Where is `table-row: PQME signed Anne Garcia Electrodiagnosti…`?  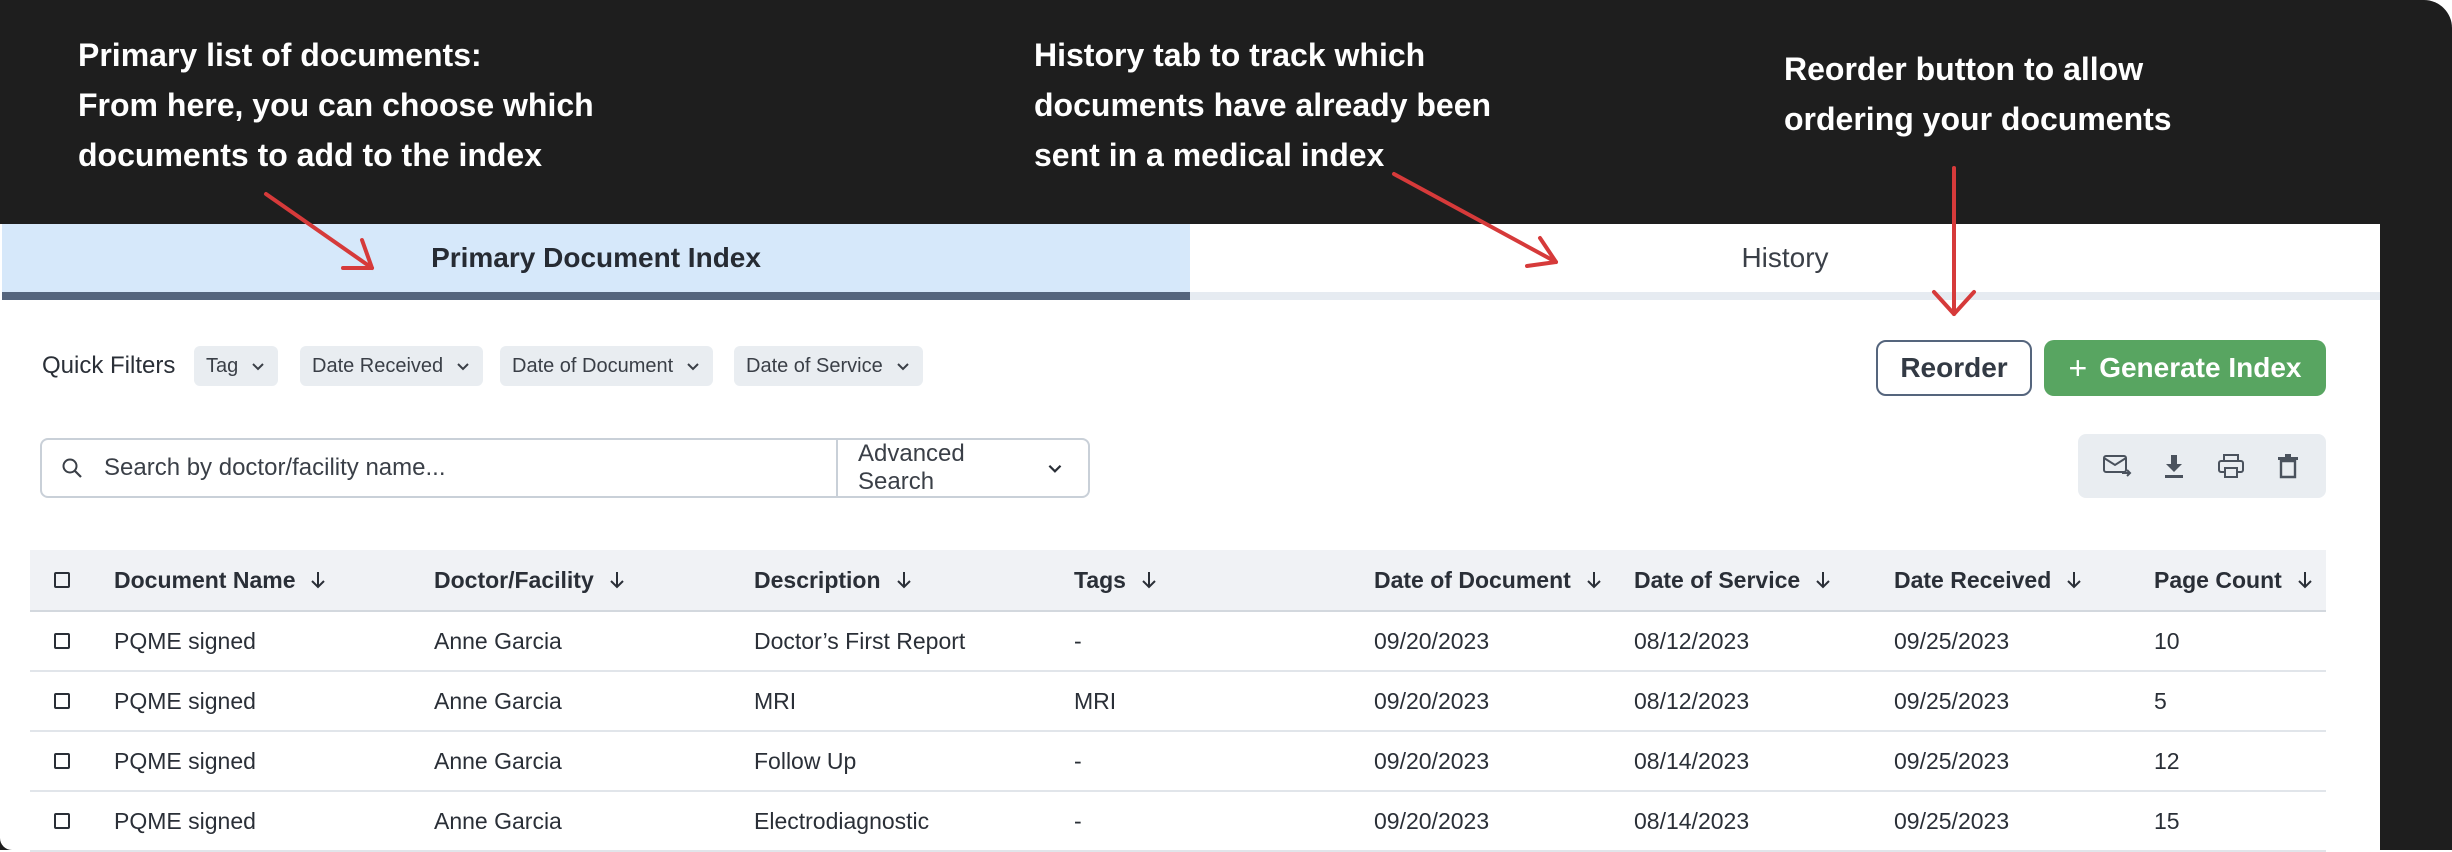
table-row: PQME signed Anne Garcia Electrodiagnosti… is located at coordinates (1178, 822).